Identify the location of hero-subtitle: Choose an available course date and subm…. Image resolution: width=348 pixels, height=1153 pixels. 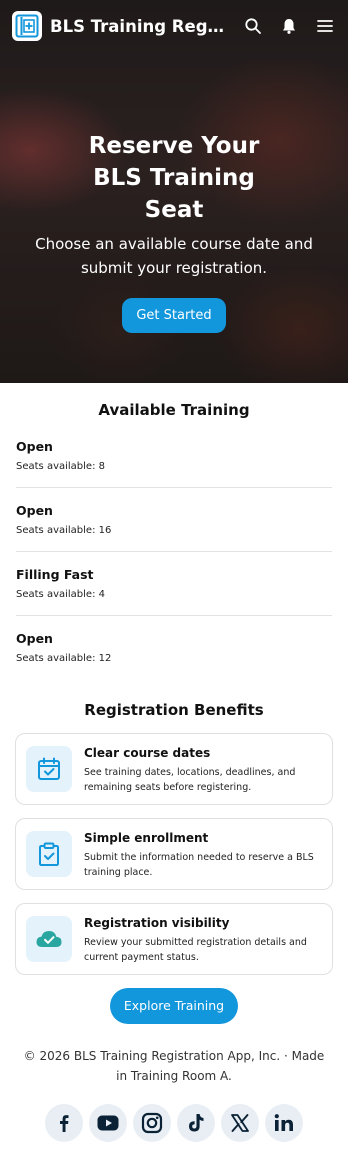
(174, 256).